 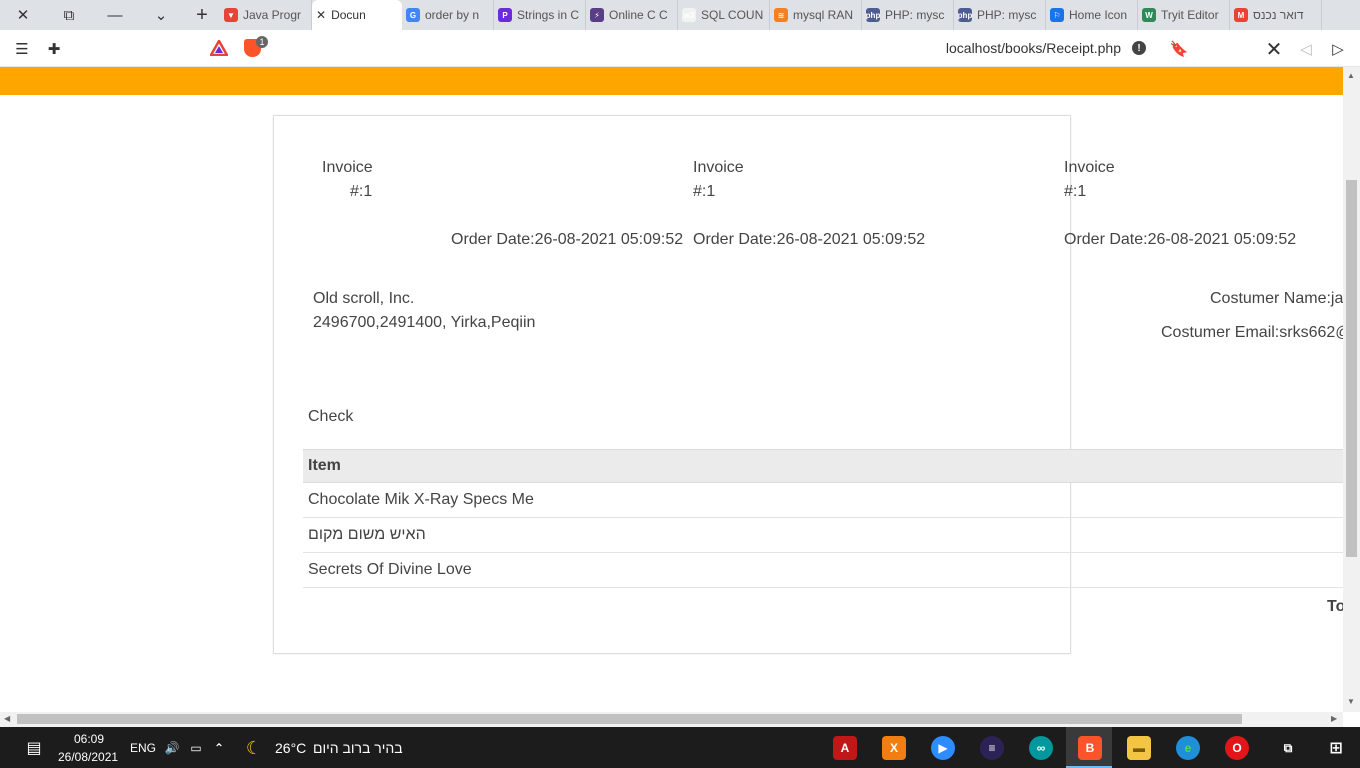 I want to click on tab-label: Online C C, so click(x=638, y=15).